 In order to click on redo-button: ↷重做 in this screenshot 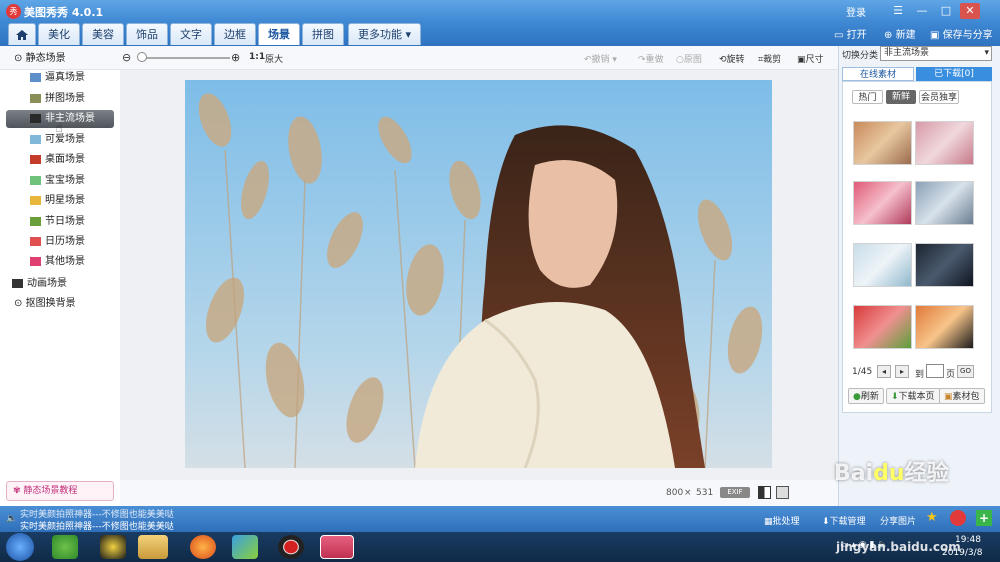, I will do `click(651, 58)`.